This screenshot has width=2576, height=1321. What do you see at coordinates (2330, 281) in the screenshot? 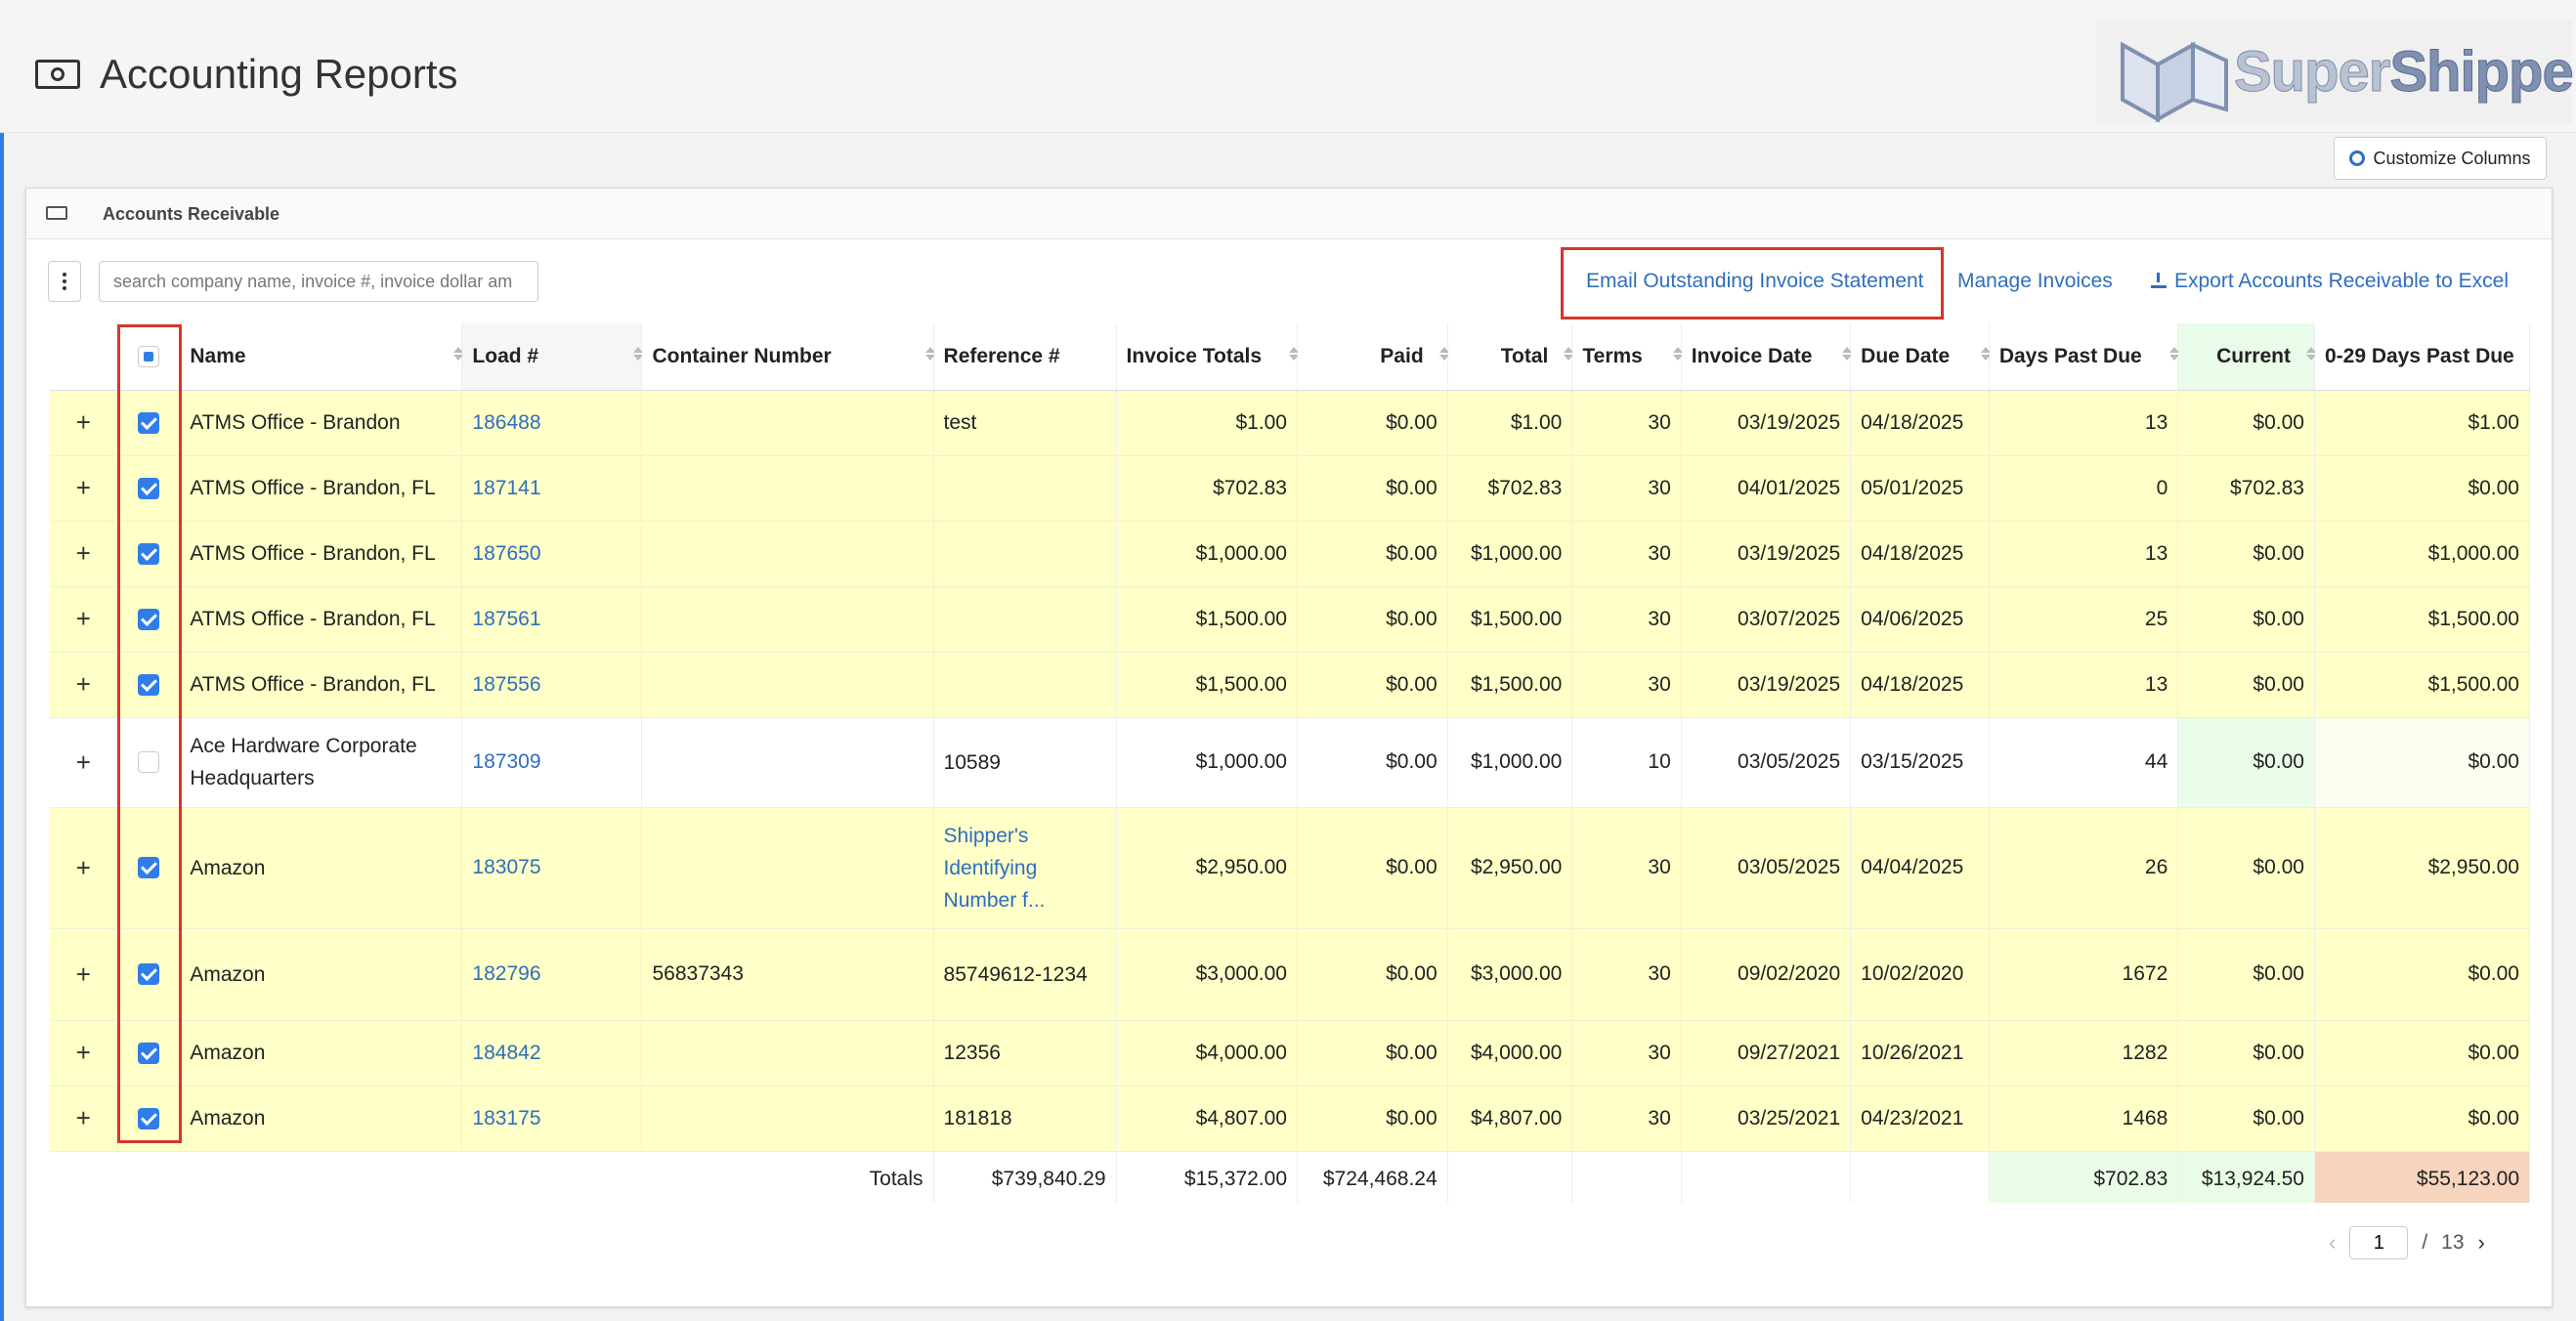
I see `export-excel-link: Export Accounts Receivable to Excel` at bounding box center [2330, 281].